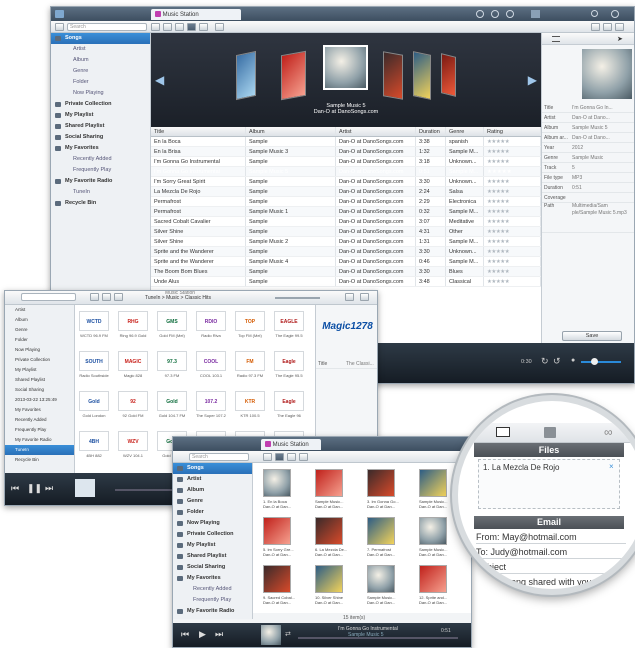  What do you see at coordinates (203, 27) in the screenshot?
I see `view-thumb-button` at bounding box center [203, 27].